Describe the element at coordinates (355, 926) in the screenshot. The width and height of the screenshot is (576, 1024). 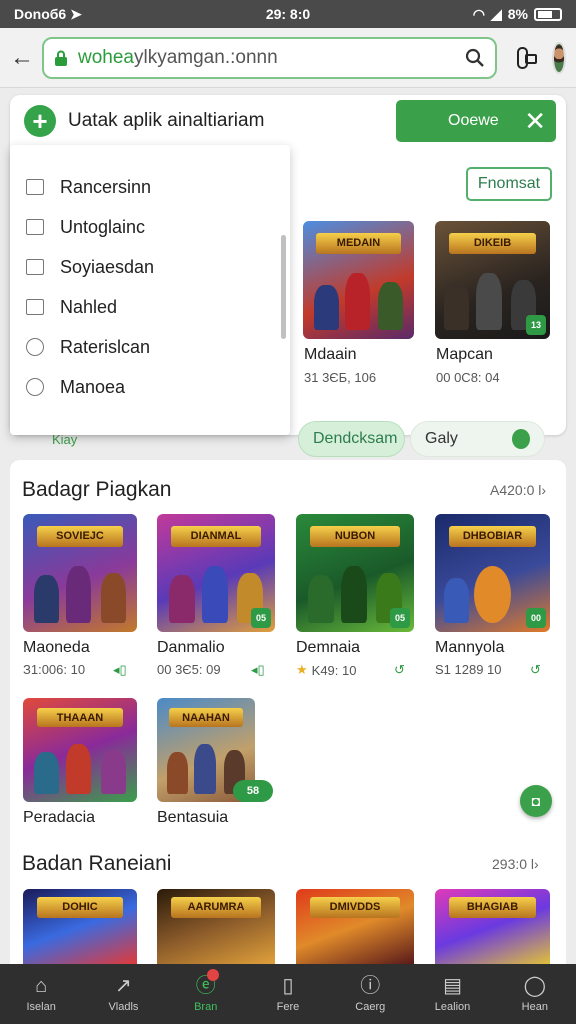
I see `game-thumb-9: DMIVDDS` at that location.